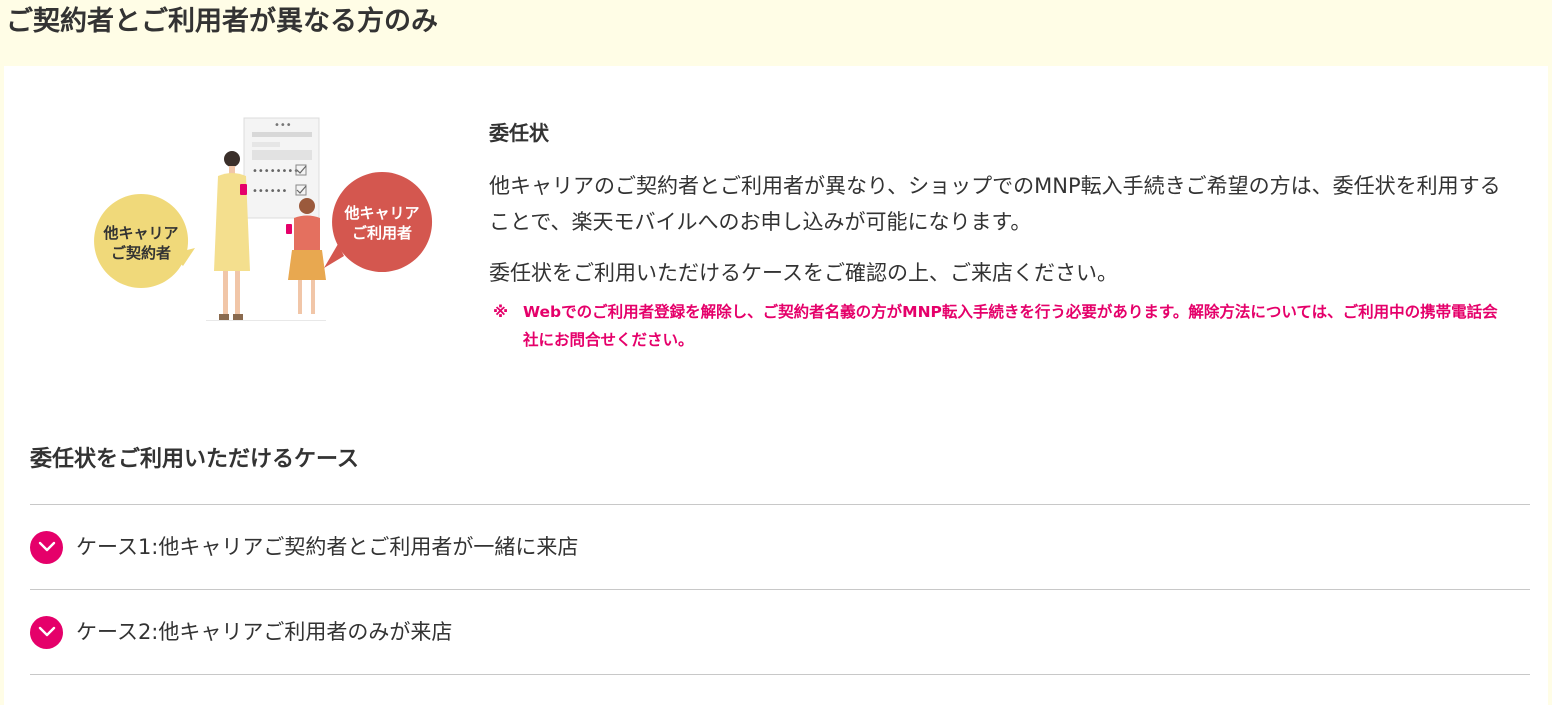 The image size is (1552, 705). What do you see at coordinates (780, 632) in the screenshot?
I see `case-2-accordion: ケース2:他キャリアご利用者のみが来店` at bounding box center [780, 632].